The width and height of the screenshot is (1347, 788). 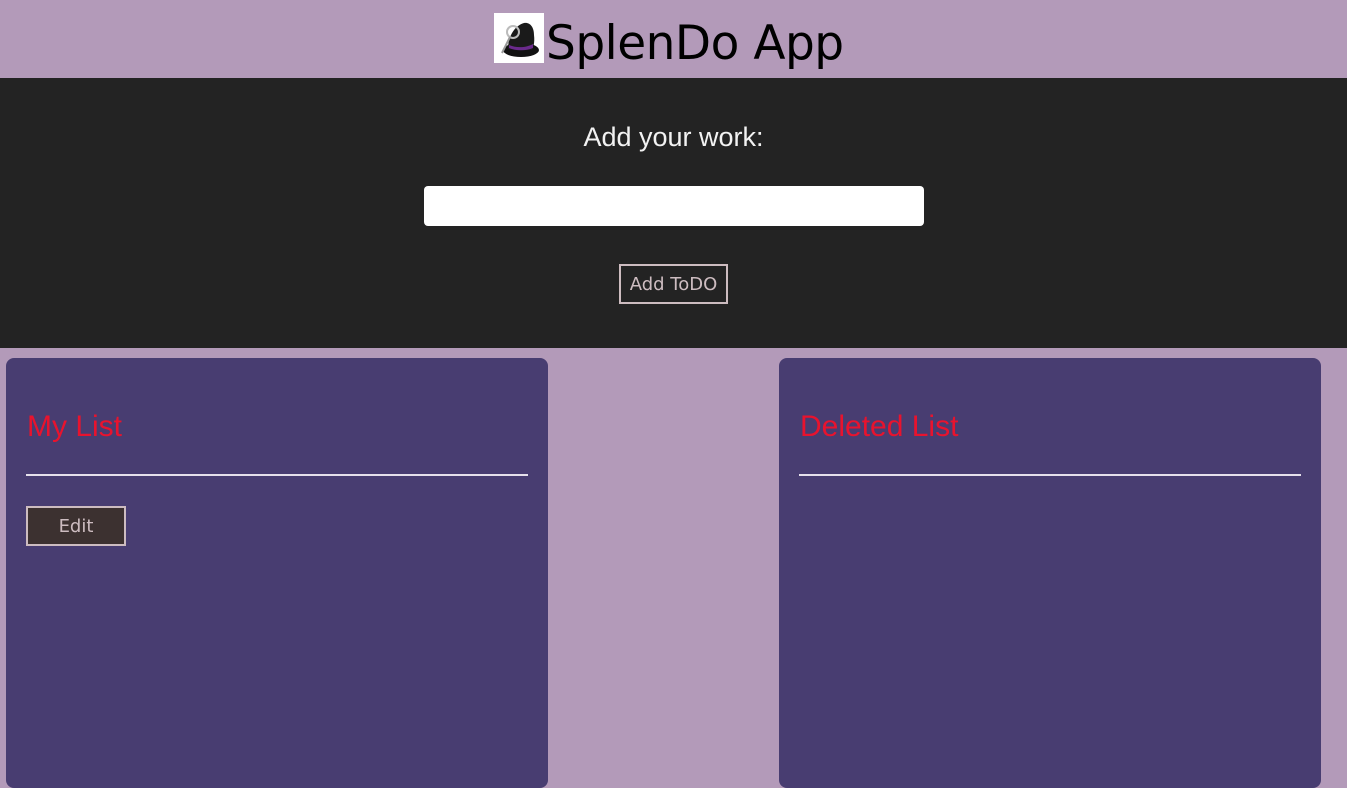 What do you see at coordinates (673, 137) in the screenshot?
I see `add-work-label: Add your work:` at bounding box center [673, 137].